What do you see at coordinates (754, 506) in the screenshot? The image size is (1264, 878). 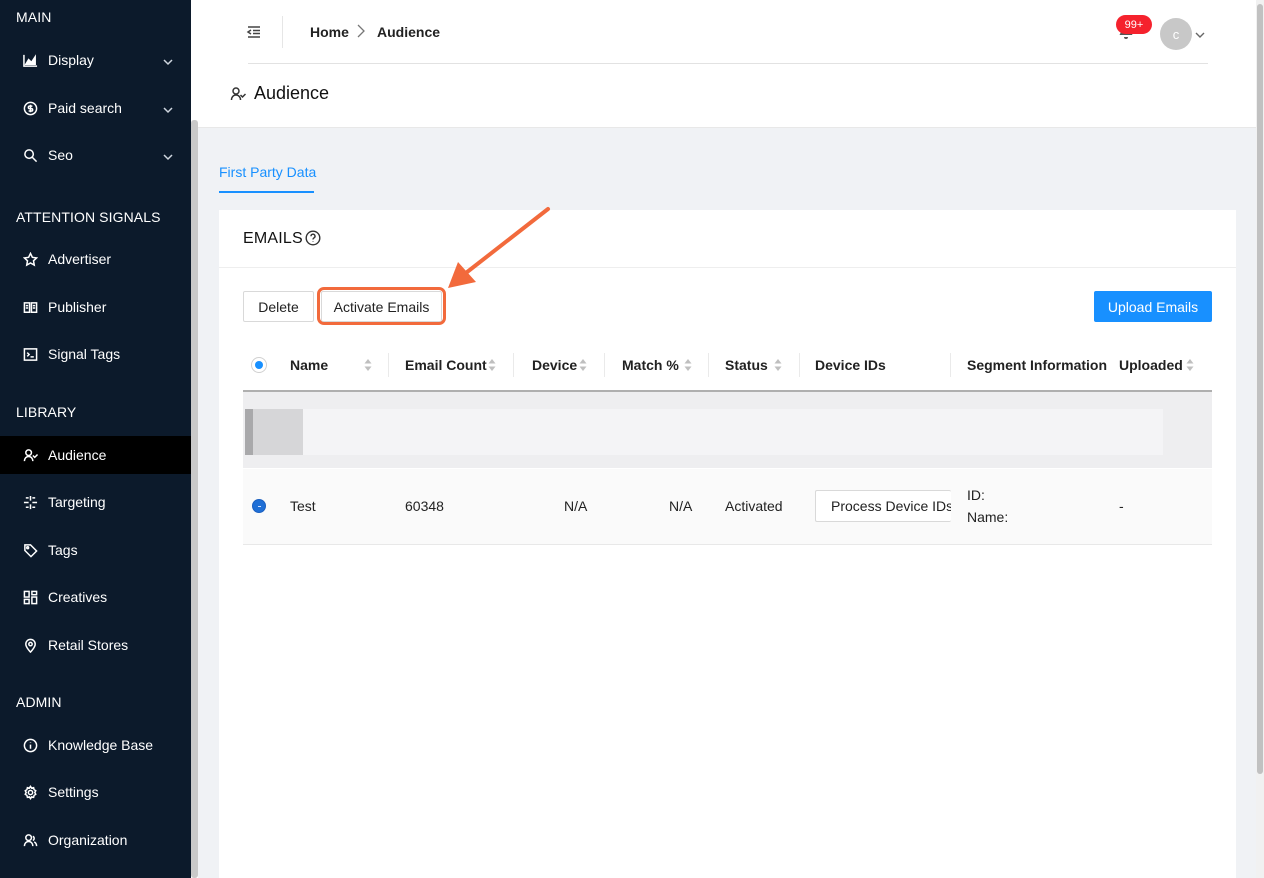 I see `cell-status: Activated` at bounding box center [754, 506].